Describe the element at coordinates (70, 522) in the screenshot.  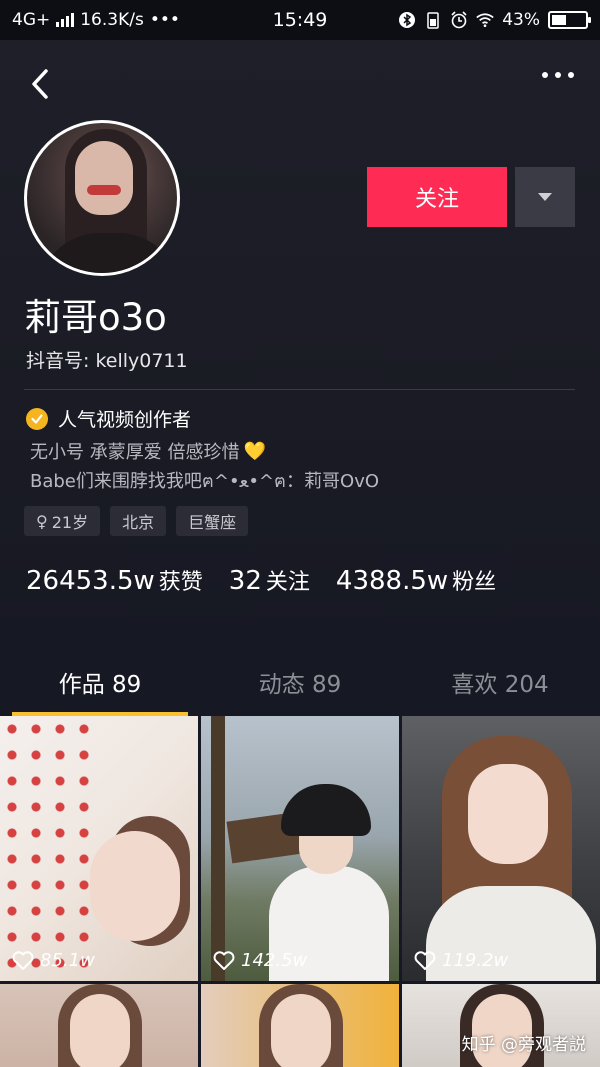
I see `tag-age-label: 21岁` at that location.